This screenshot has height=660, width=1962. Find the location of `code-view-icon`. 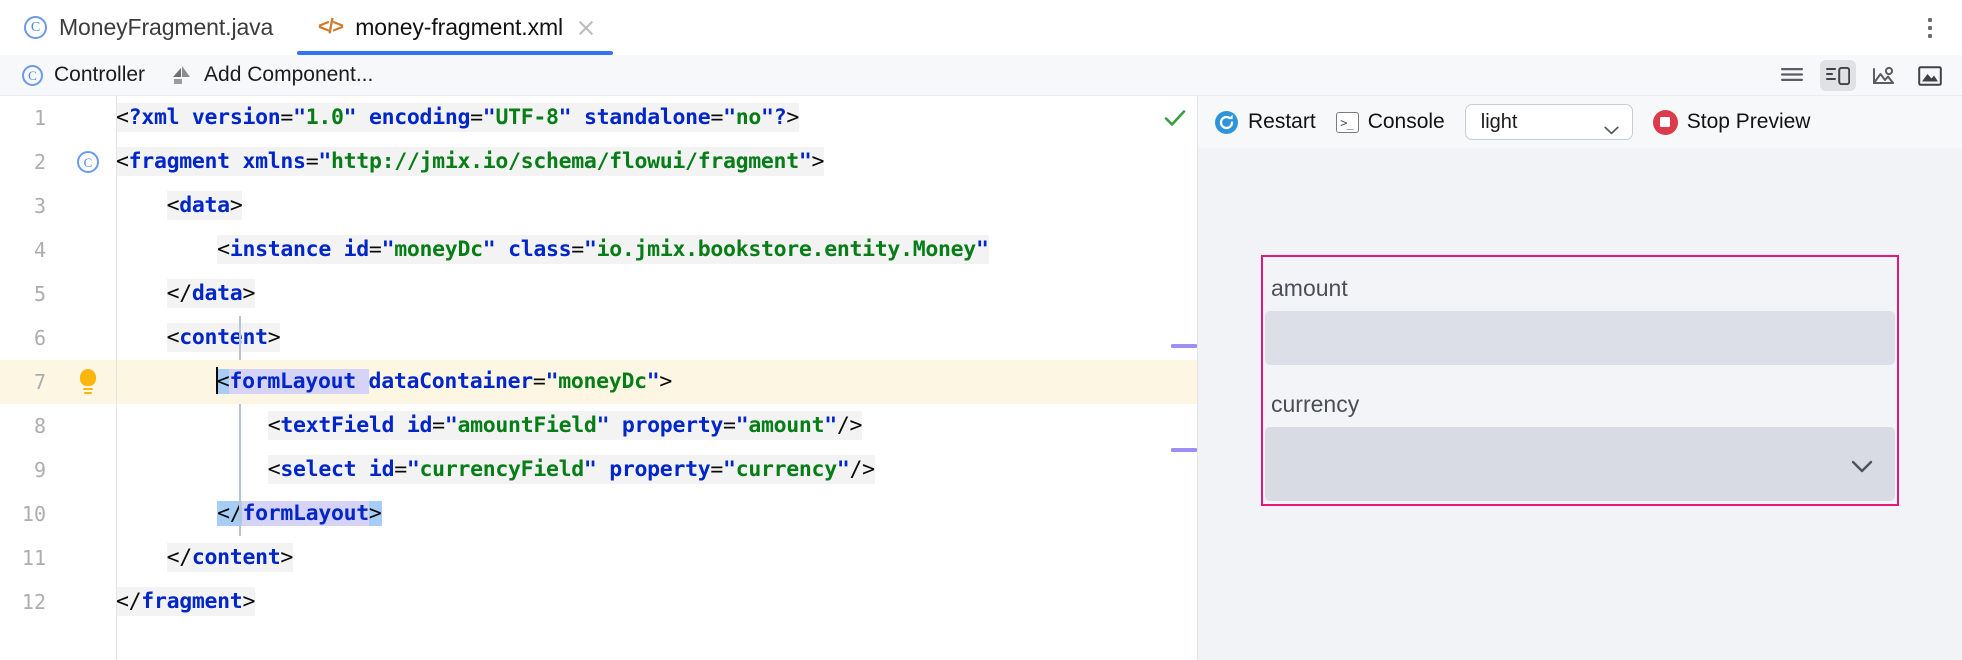

code-view-icon is located at coordinates (1792, 75).